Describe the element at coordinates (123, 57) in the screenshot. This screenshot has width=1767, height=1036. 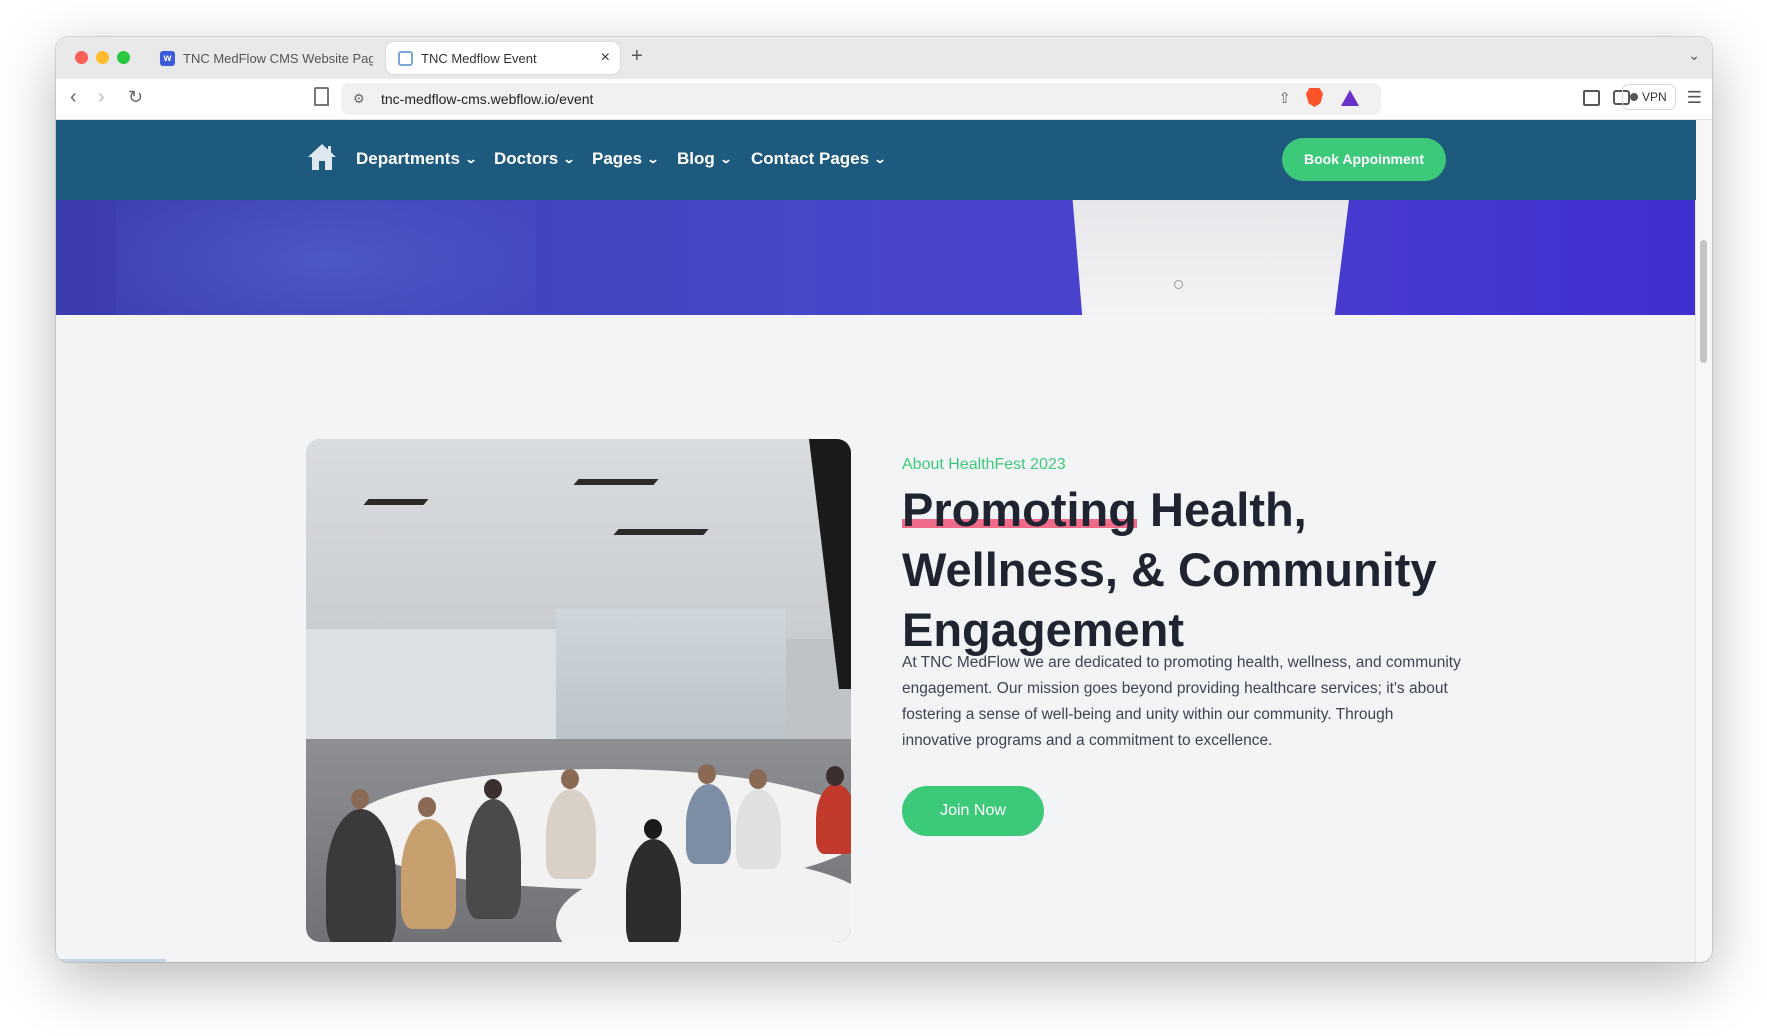
I see `maximize-window-button` at that location.